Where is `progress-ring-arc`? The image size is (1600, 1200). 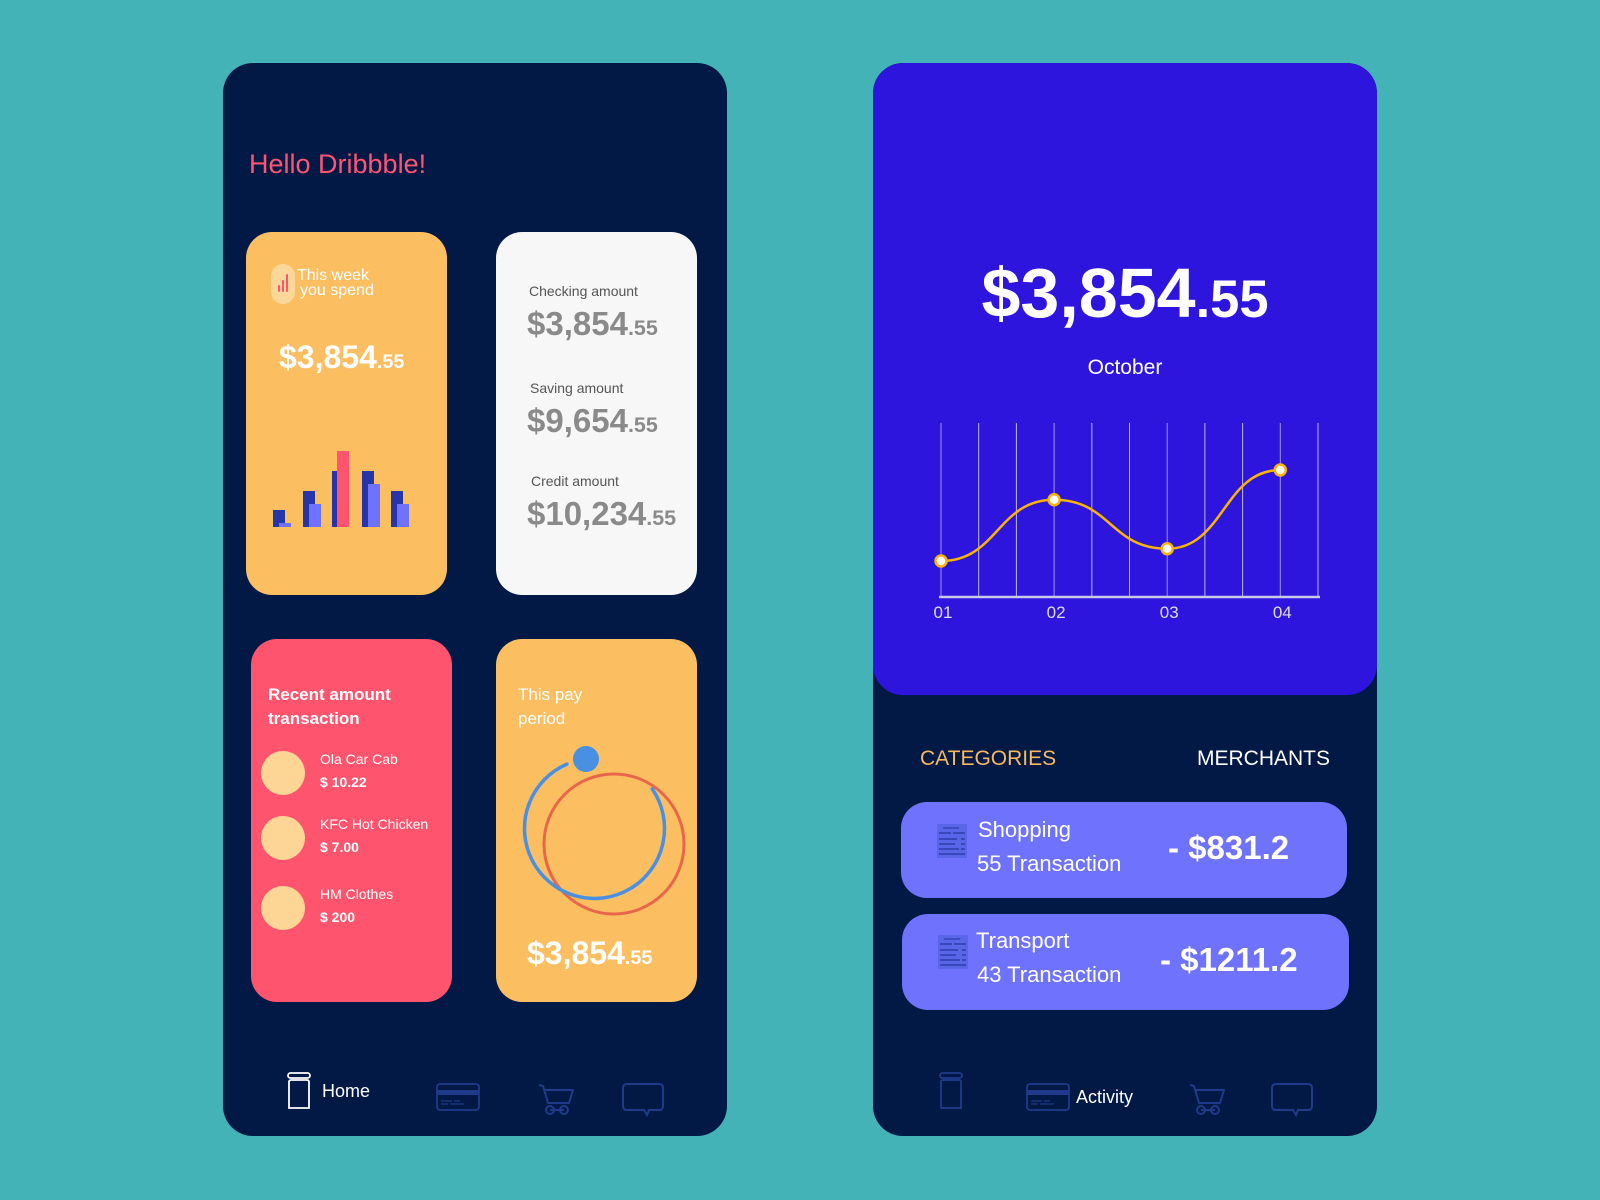
progress-ring-arc is located at coordinates (594, 831).